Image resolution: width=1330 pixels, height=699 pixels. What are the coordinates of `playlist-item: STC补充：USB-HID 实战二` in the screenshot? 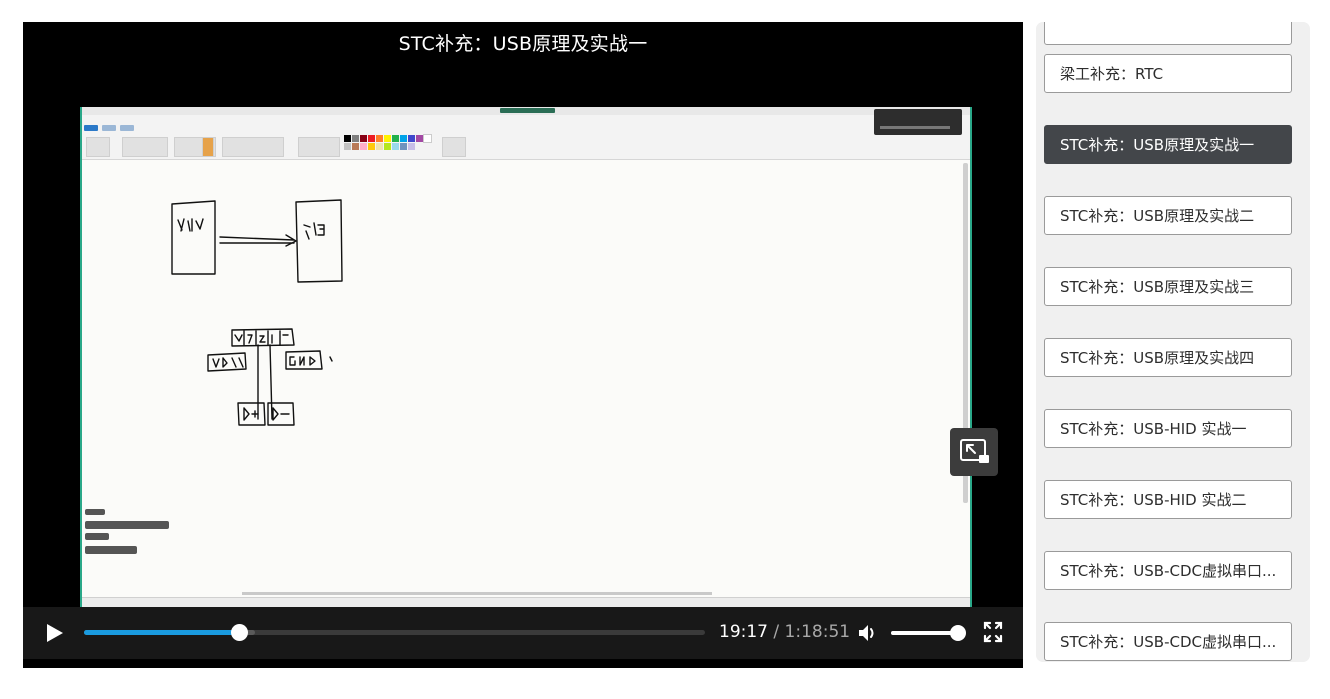 It's located at (1168, 499).